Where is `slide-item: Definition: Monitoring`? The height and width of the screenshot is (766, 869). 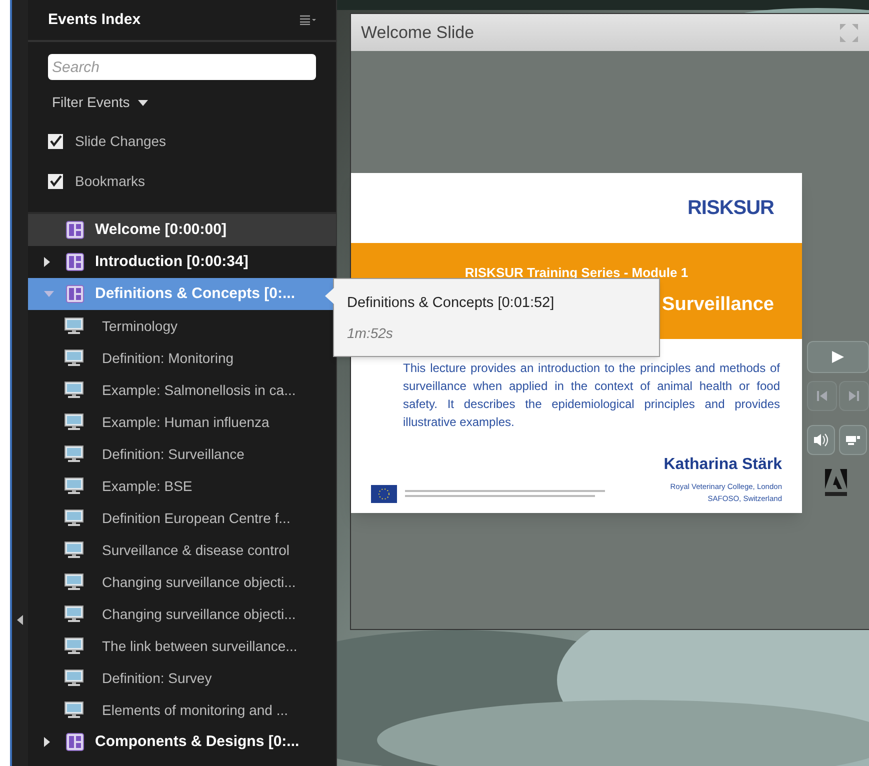
slide-item: Definition: Monitoring is located at coordinates (182, 358).